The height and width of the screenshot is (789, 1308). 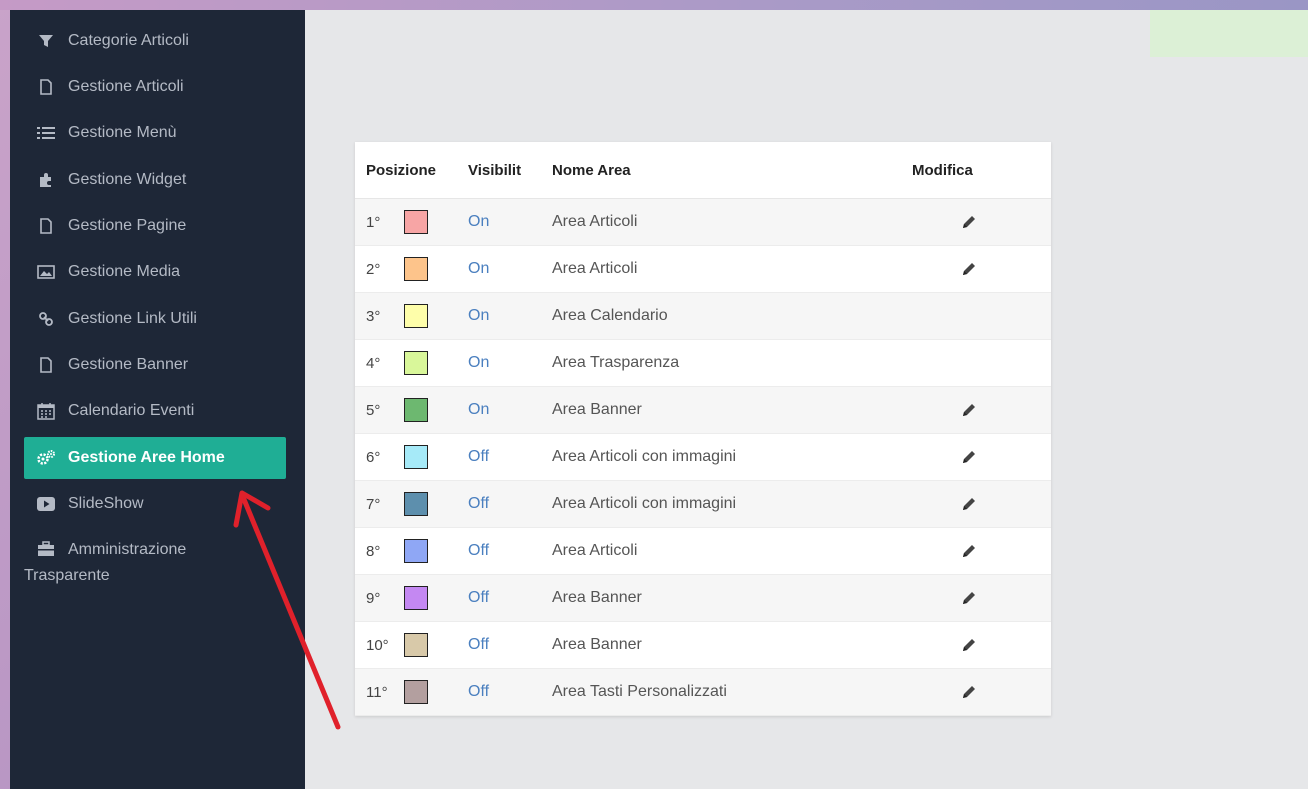 I want to click on sidebar-item-label: Gestione Aree Home, so click(x=146, y=457).